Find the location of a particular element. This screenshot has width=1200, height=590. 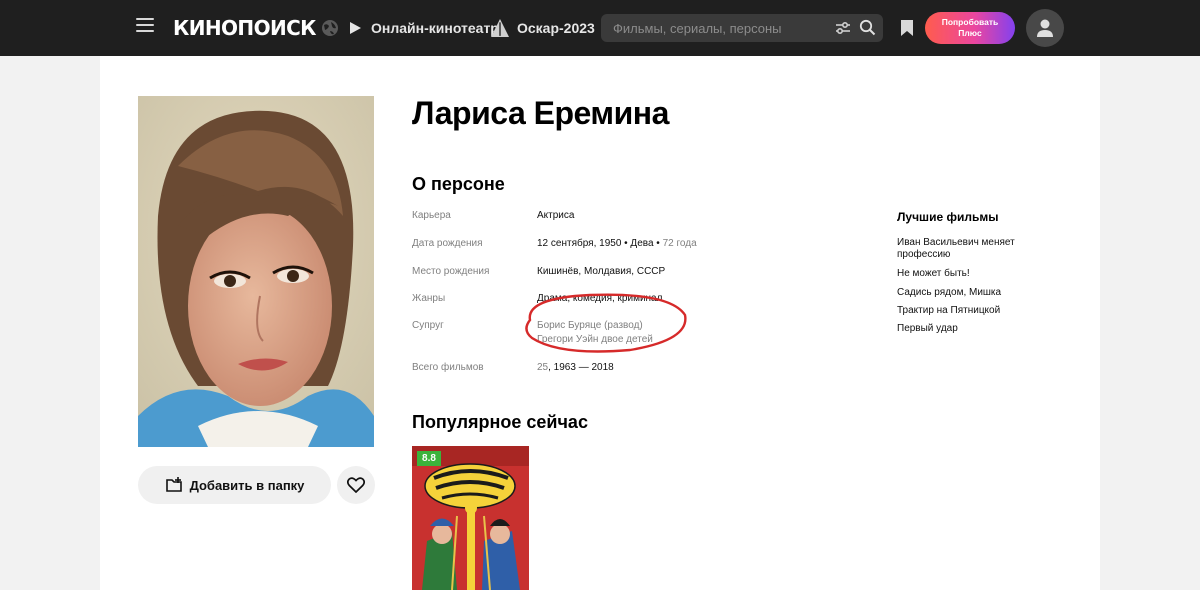

play-icon is located at coordinates (355, 28).